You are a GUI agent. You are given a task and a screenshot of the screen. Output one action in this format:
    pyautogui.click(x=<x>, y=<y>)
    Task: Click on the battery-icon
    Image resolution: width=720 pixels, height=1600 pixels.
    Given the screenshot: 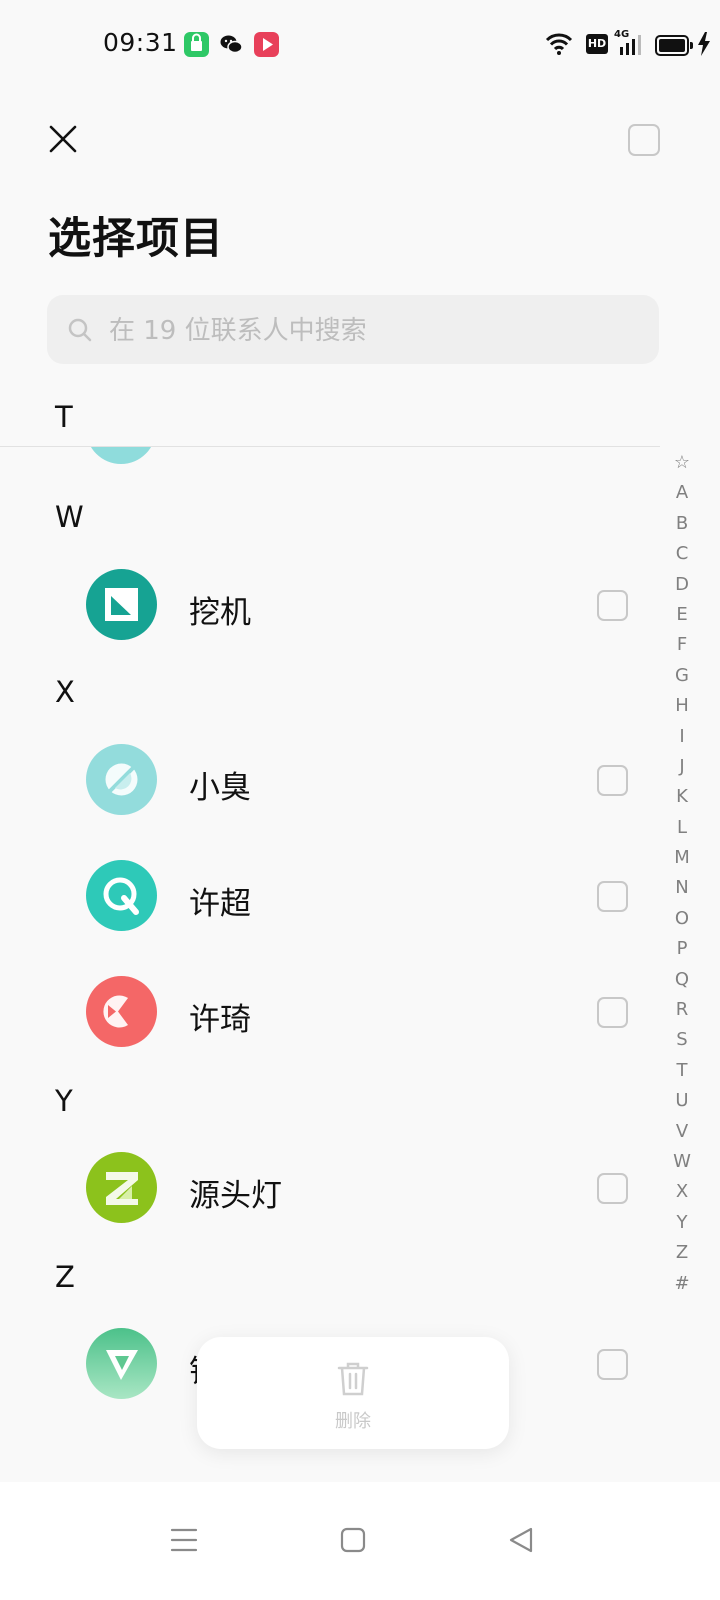 What is the action you would take?
    pyautogui.click(x=674, y=45)
    